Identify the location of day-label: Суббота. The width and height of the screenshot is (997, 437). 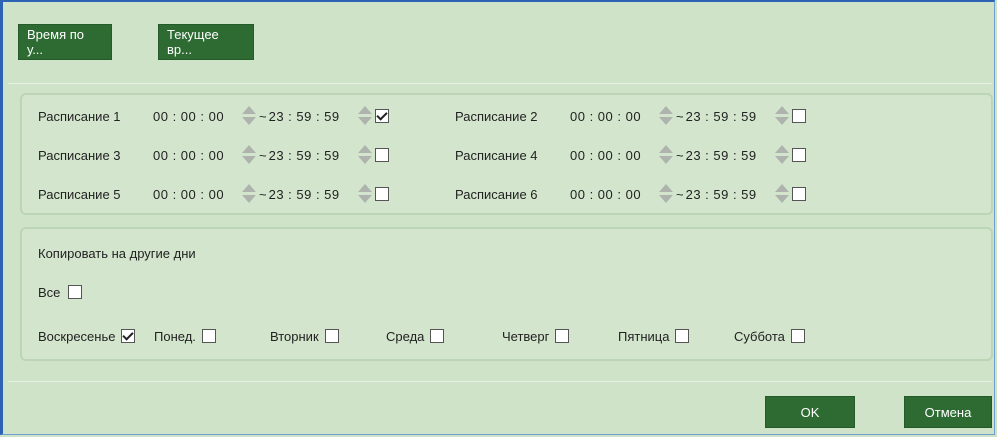
(759, 336).